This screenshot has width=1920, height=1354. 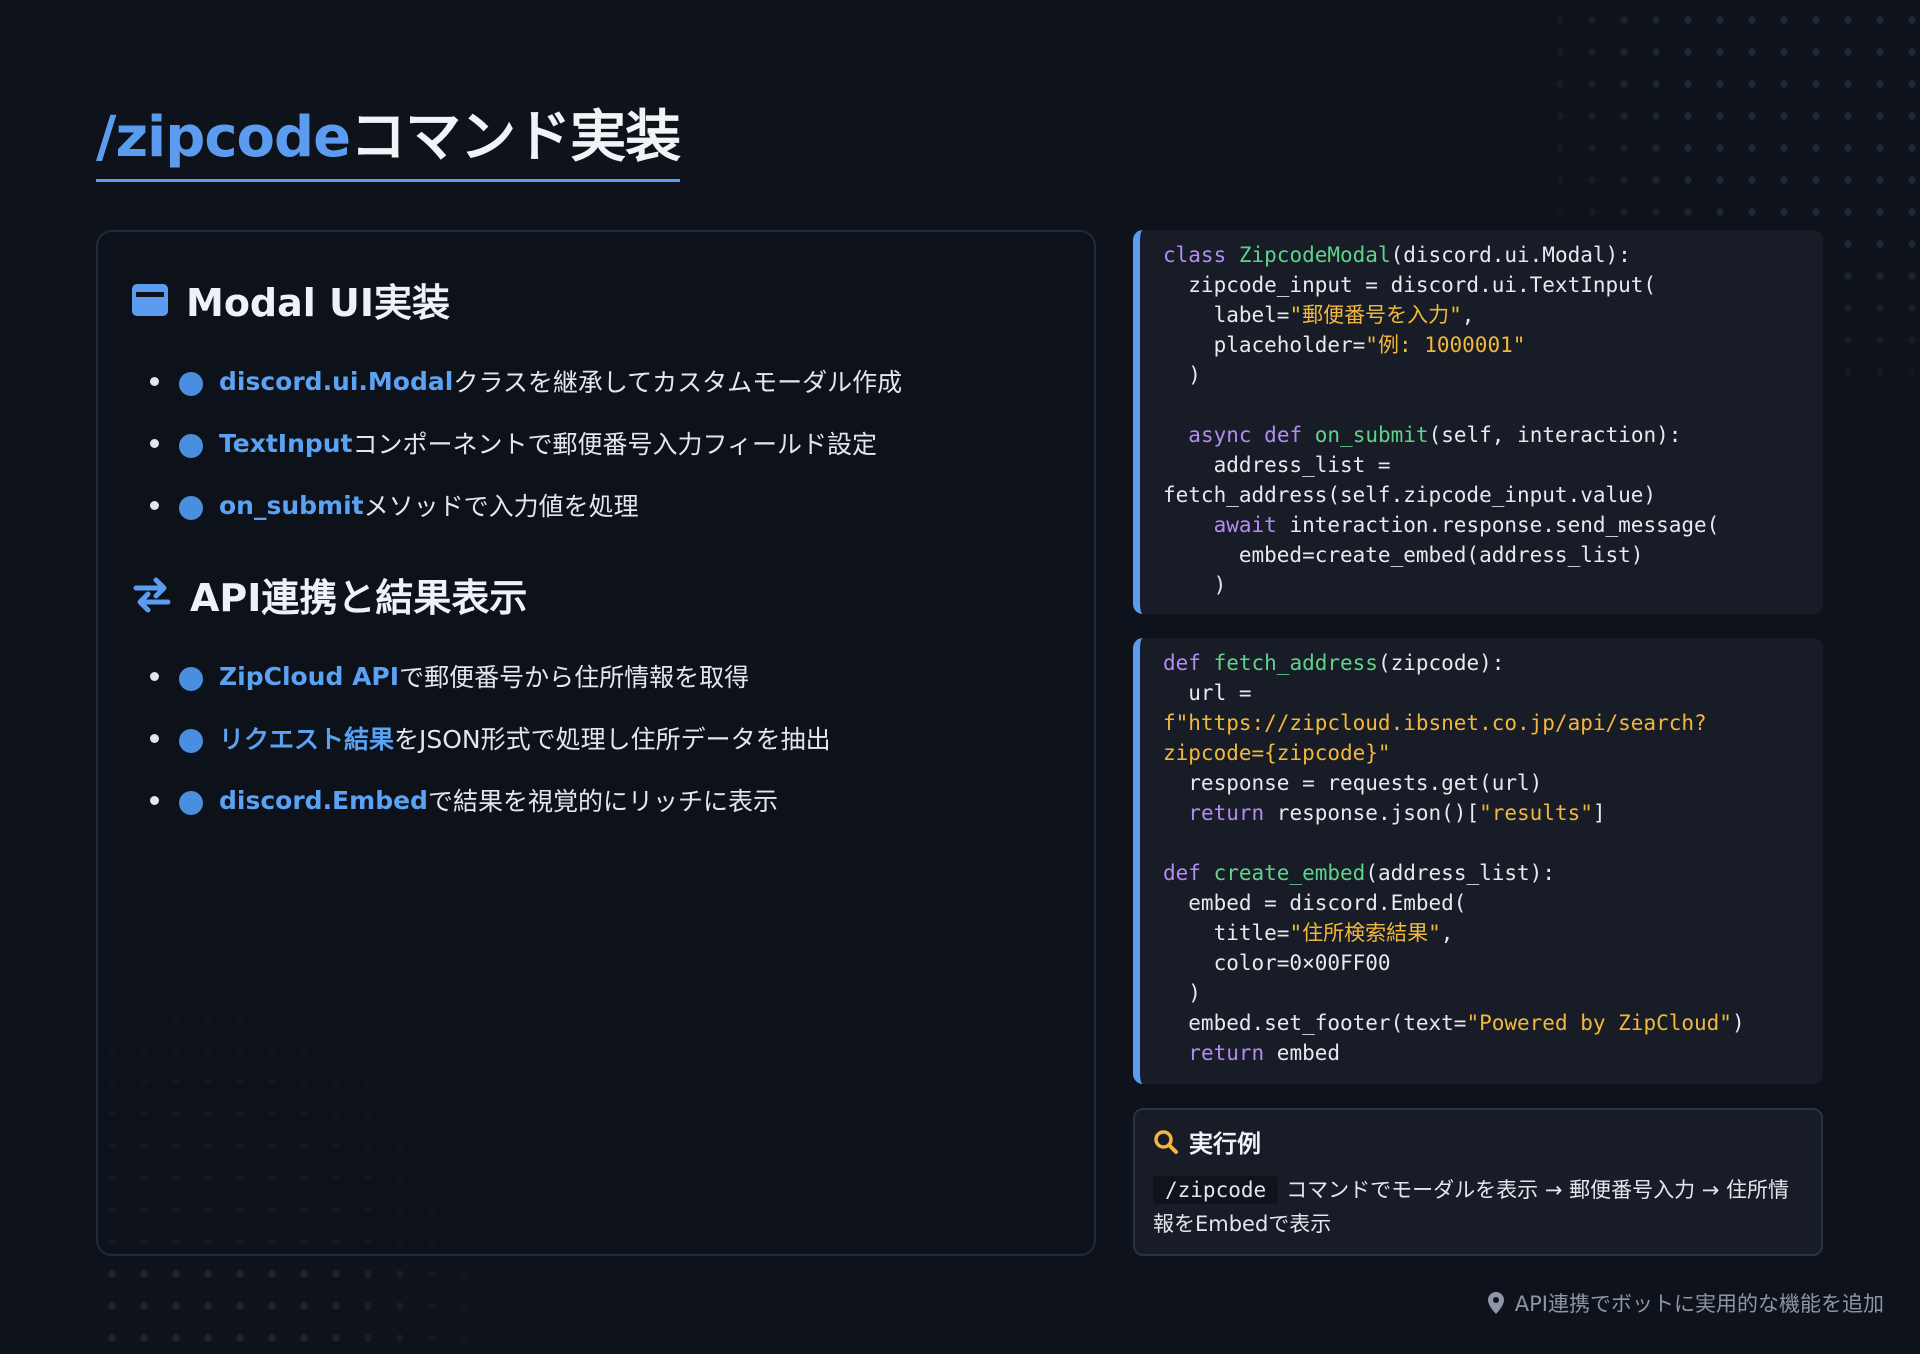 I want to click on list-item: discord.Embed で結果を視覚的にリッチに表示, so click(x=490, y=800).